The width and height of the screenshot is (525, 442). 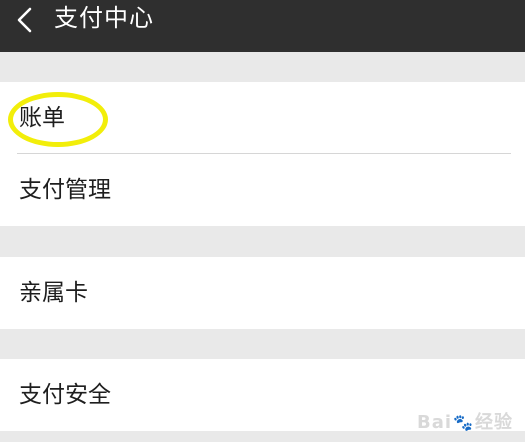 I want to click on menu-item-label: 账单, so click(x=42, y=118).